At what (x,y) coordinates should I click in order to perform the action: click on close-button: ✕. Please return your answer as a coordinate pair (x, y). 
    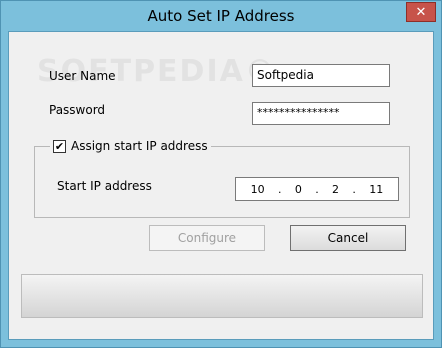
    Looking at the image, I should click on (421, 12).